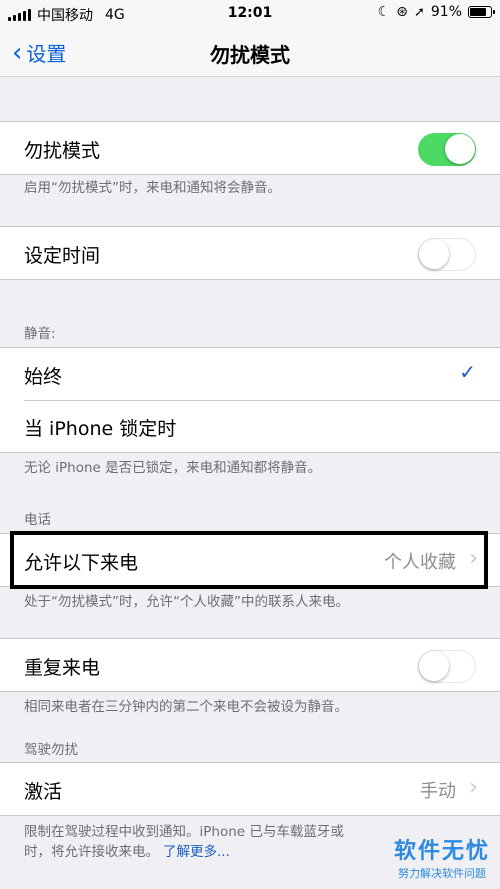  I want to click on repeated-toggle, so click(447, 666).